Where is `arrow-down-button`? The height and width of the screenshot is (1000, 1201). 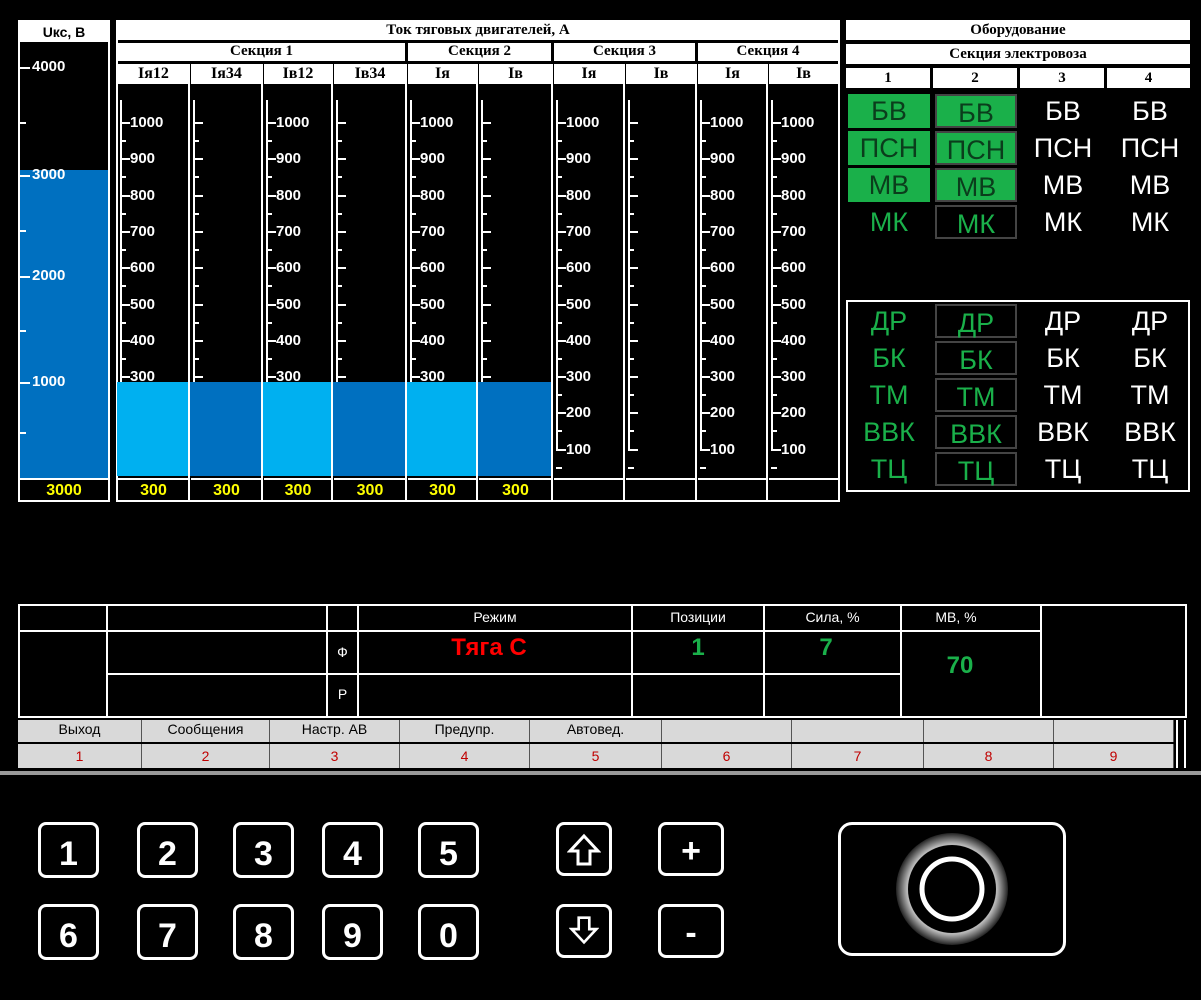 arrow-down-button is located at coordinates (584, 931).